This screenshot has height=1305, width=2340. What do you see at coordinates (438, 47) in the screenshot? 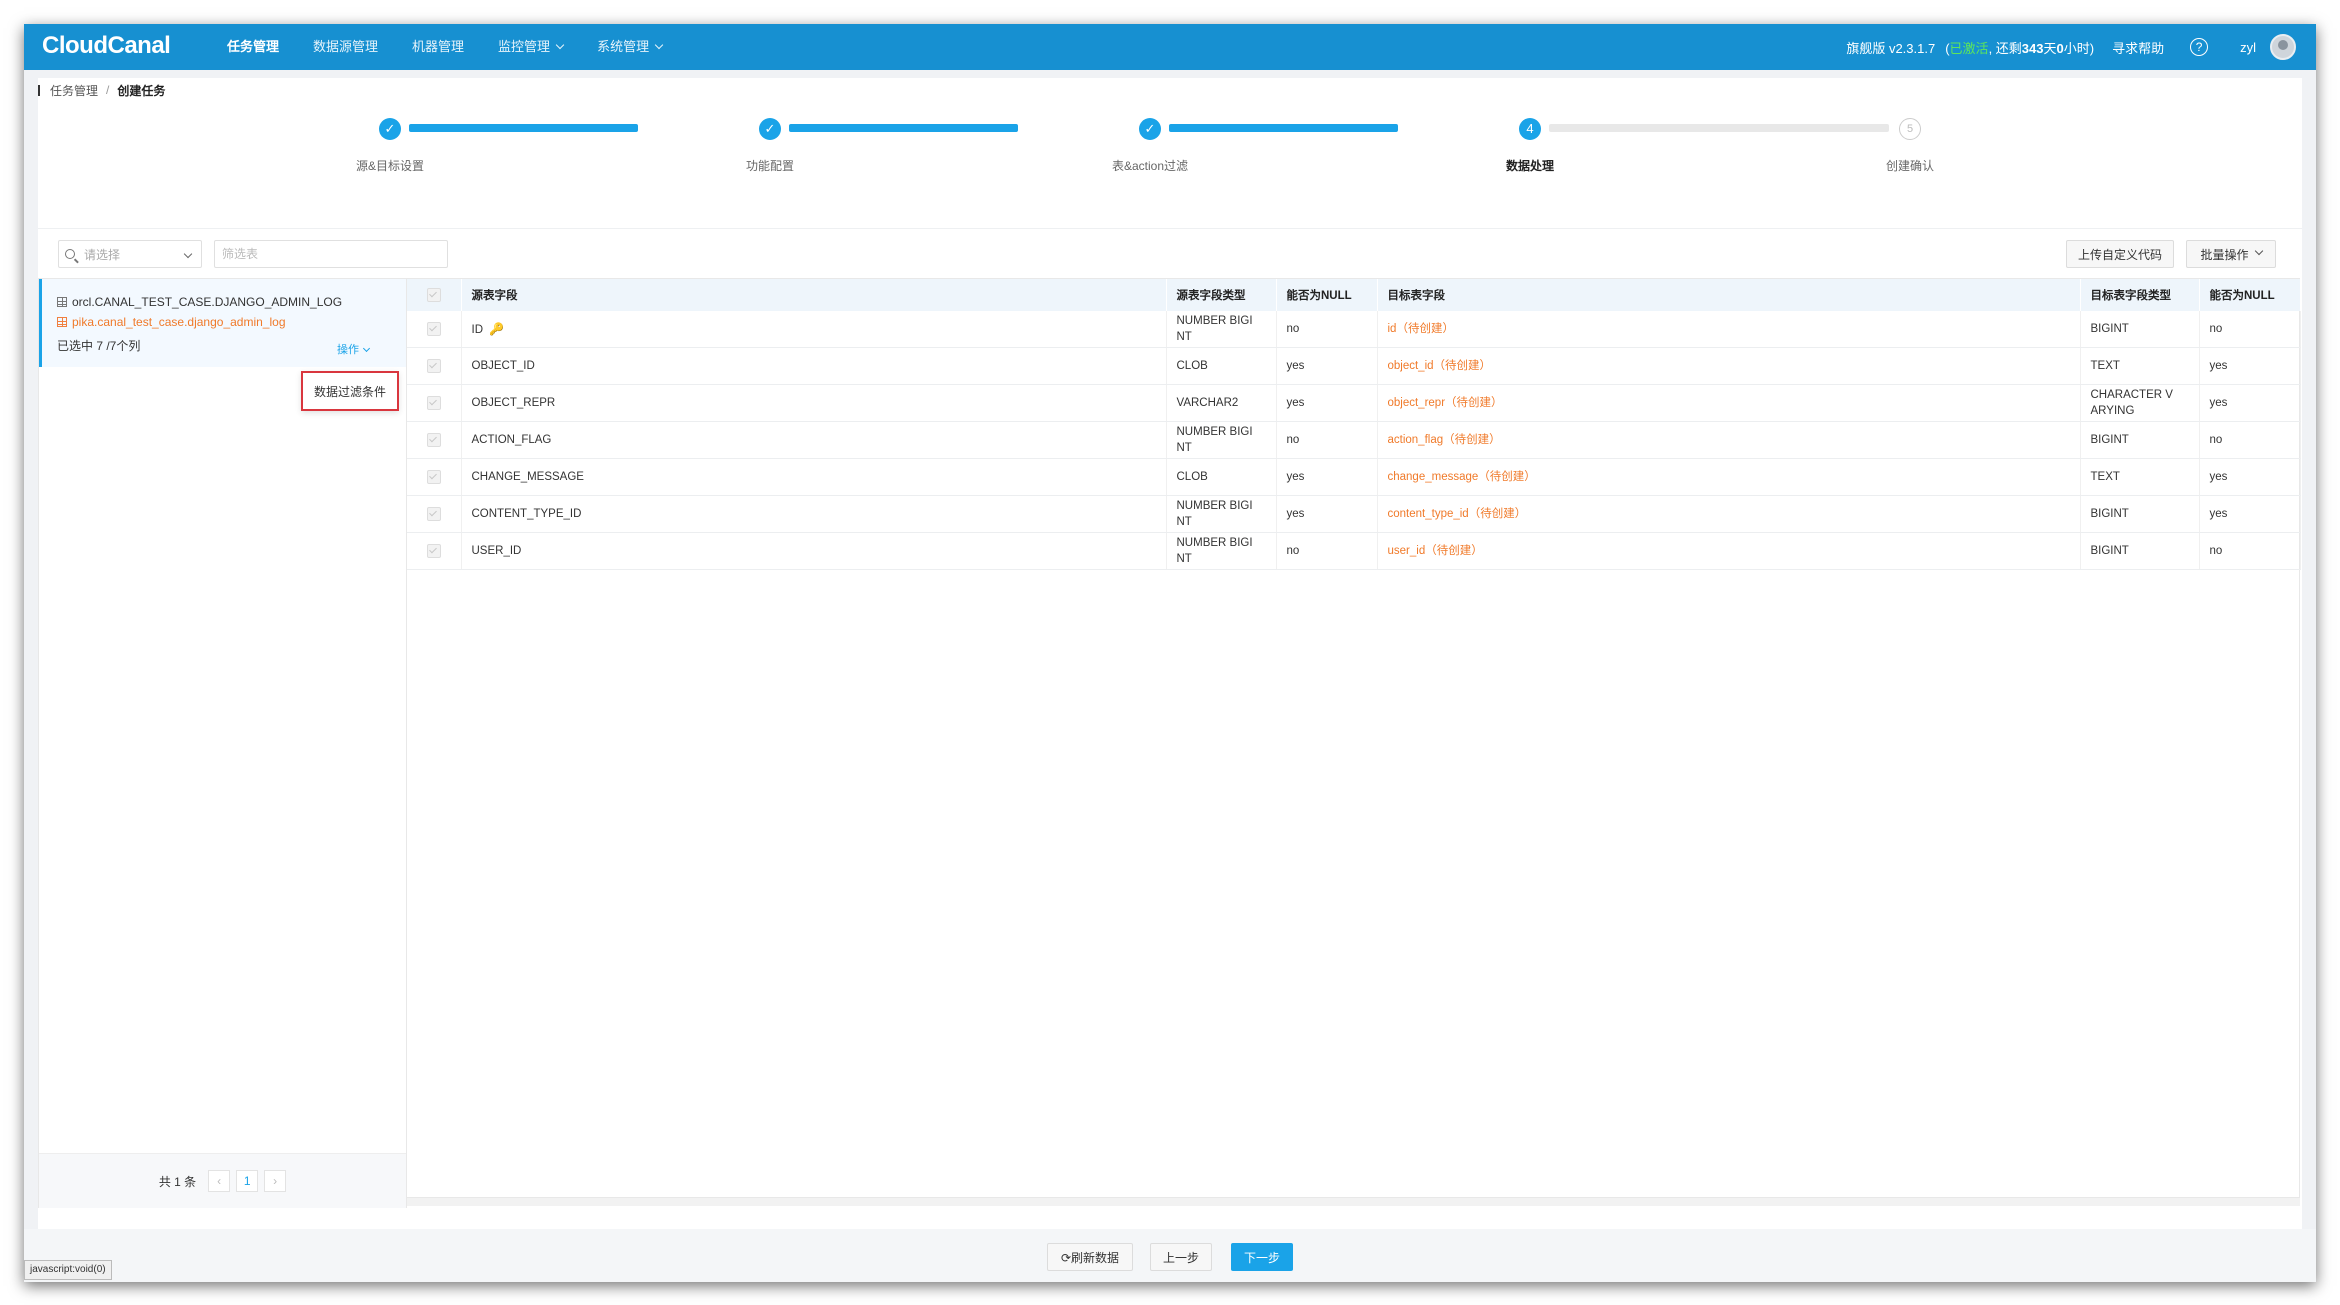
I see `nav-machine-management: 机器管理` at bounding box center [438, 47].